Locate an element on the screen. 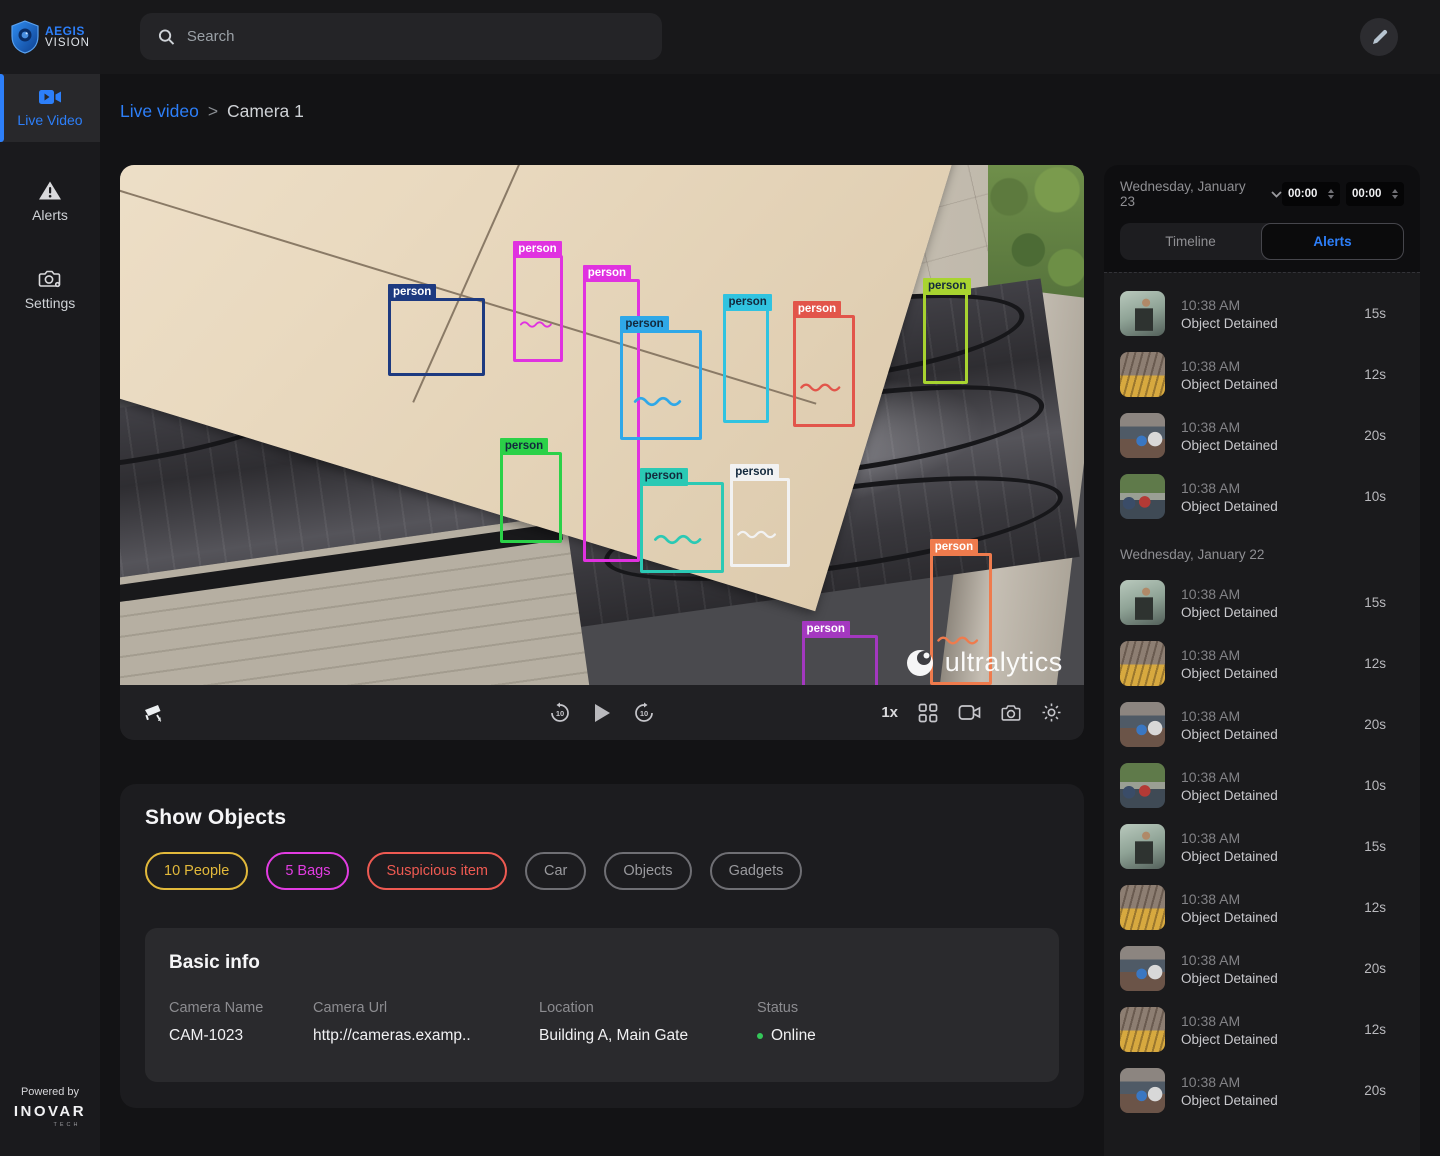 The height and width of the screenshot is (1156, 1440). chip-suspicious-item: Suspicious item is located at coordinates (437, 871).